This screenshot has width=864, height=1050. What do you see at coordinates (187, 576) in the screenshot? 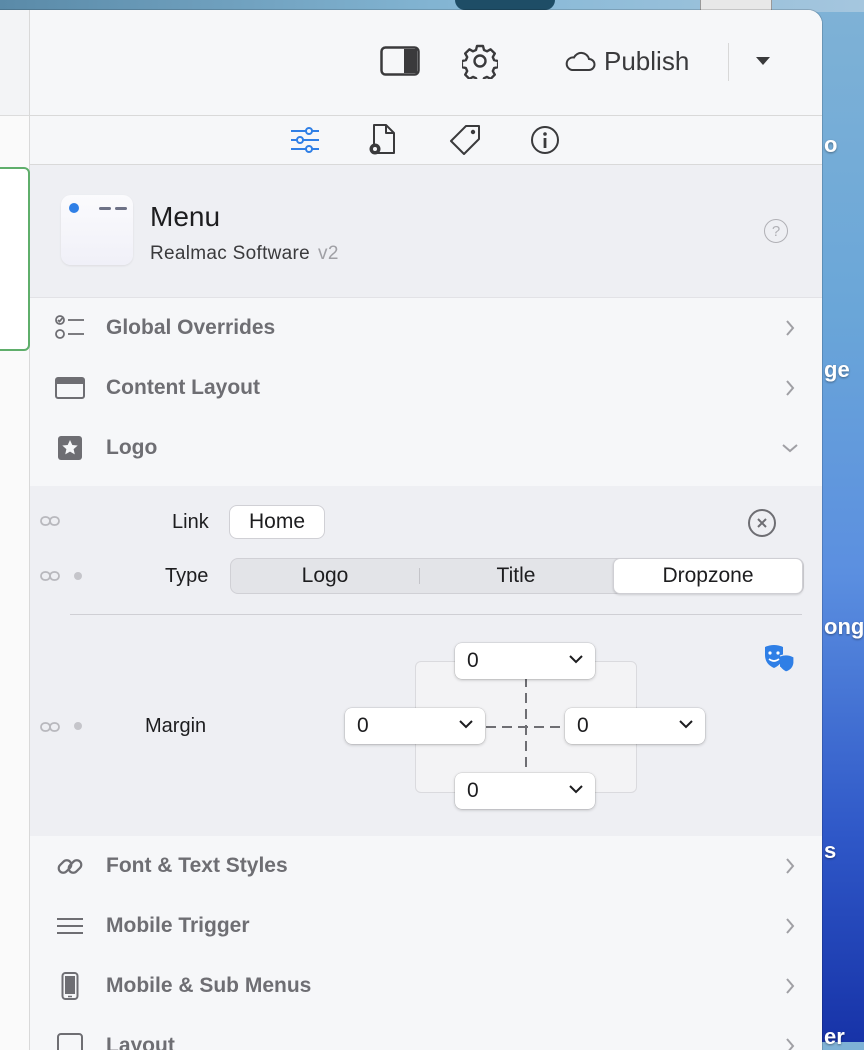
I see `type-label: Type` at bounding box center [187, 576].